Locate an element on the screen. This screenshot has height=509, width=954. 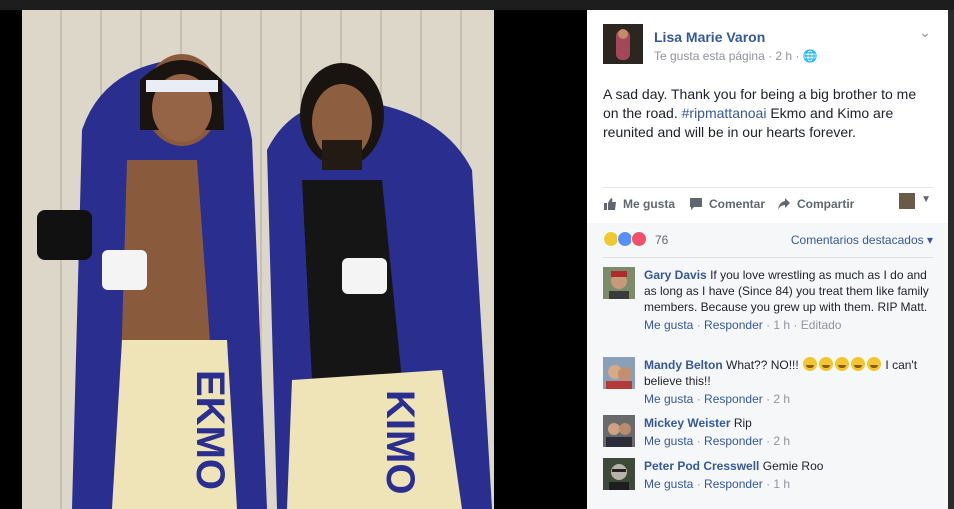
commenter-name: Gary Davis is located at coordinates (675, 275).